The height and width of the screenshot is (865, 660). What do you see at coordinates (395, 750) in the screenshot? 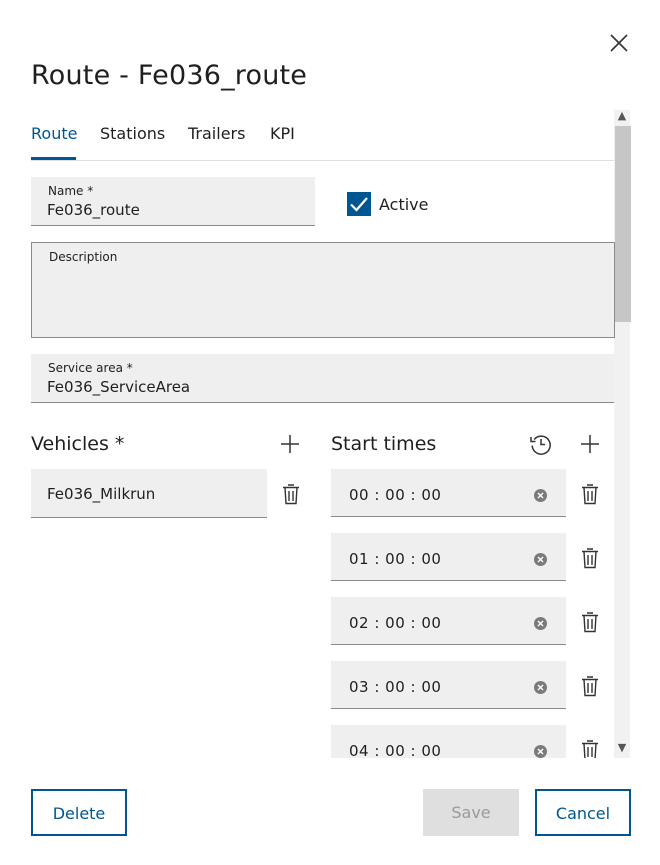
I see `start-time-value: 04 : 00 : 00` at bounding box center [395, 750].